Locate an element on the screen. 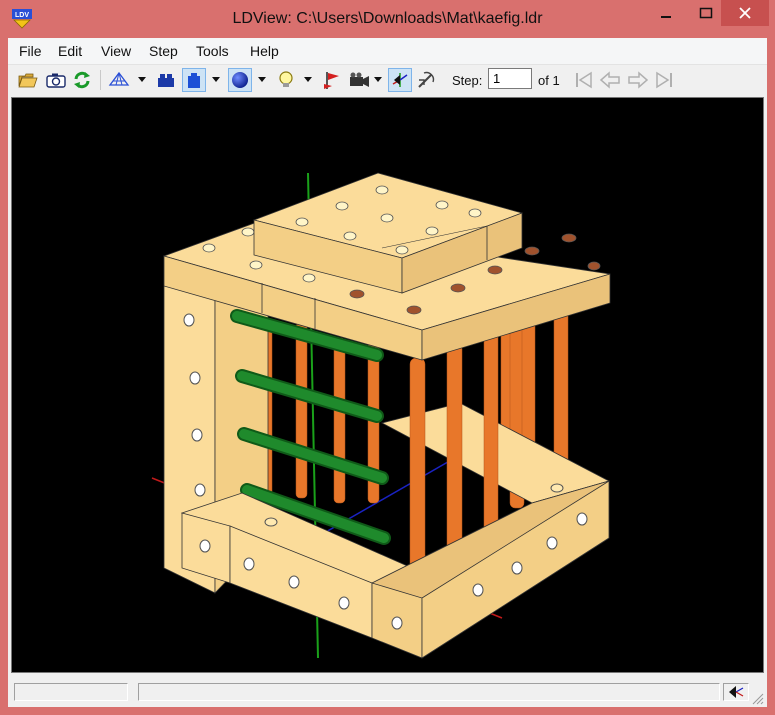  next-step-icon is located at coordinates (638, 80).